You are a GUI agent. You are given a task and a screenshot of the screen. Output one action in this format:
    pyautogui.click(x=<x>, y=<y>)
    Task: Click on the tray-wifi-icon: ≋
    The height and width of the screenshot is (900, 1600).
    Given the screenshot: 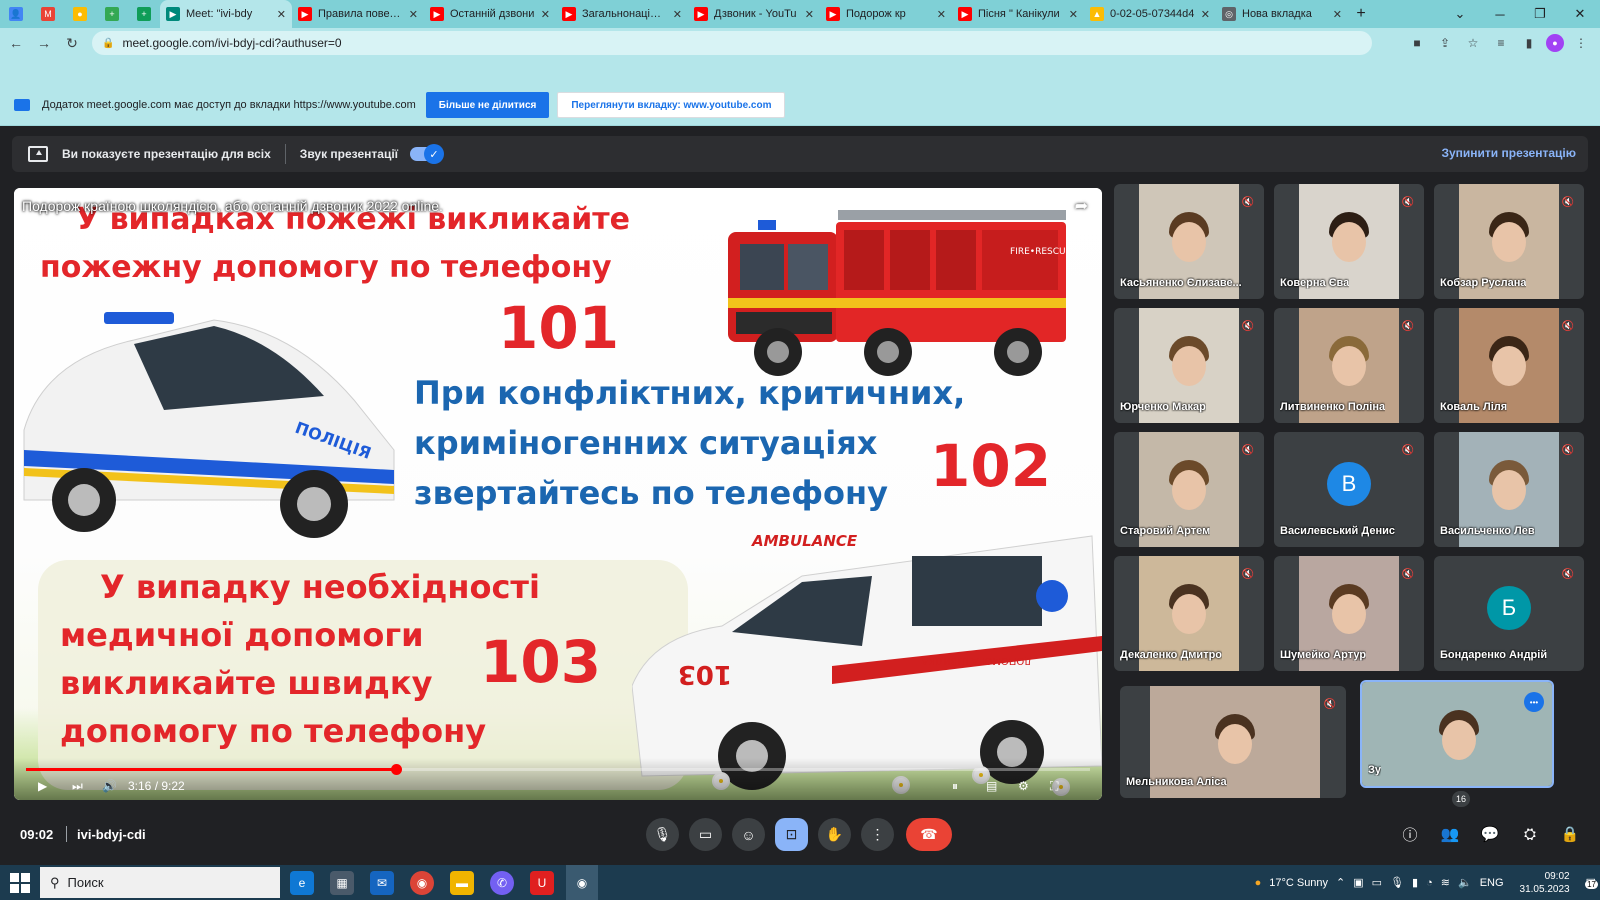 What is the action you would take?
    pyautogui.click(x=1445, y=882)
    